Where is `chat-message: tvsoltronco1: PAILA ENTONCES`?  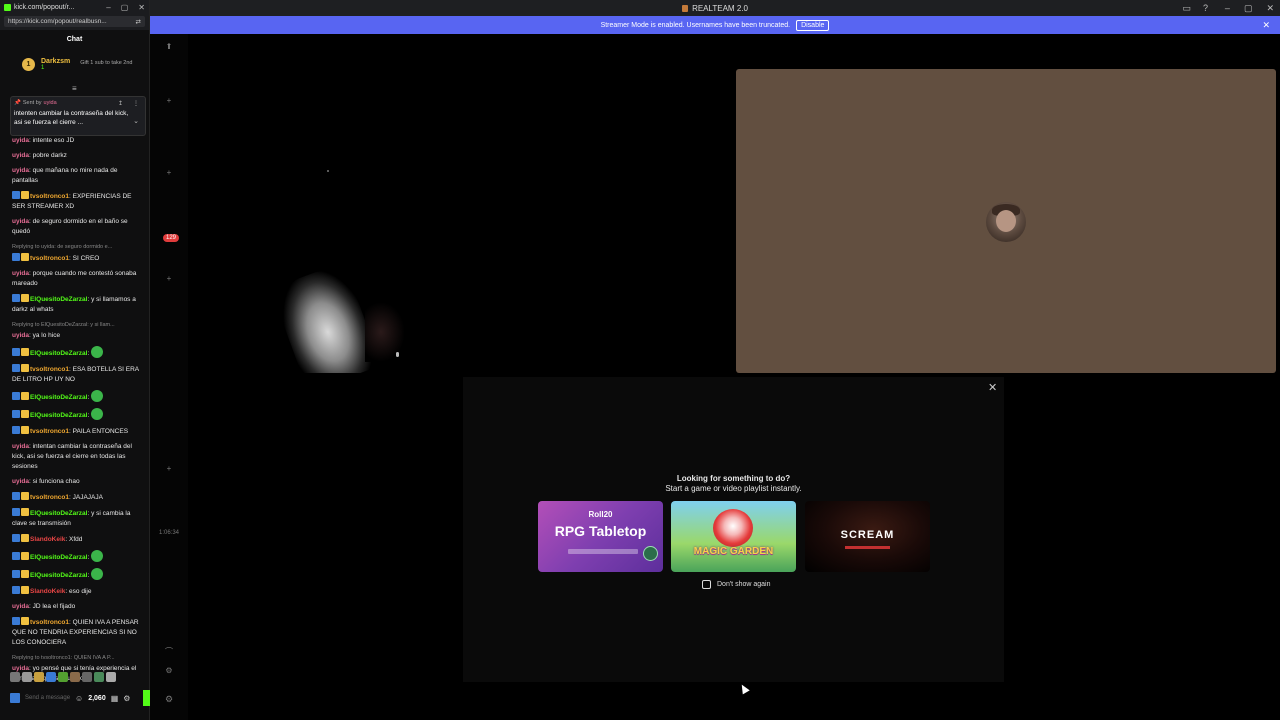 chat-message: tvsoltronco1: PAILA ENTONCES is located at coordinates (78, 431).